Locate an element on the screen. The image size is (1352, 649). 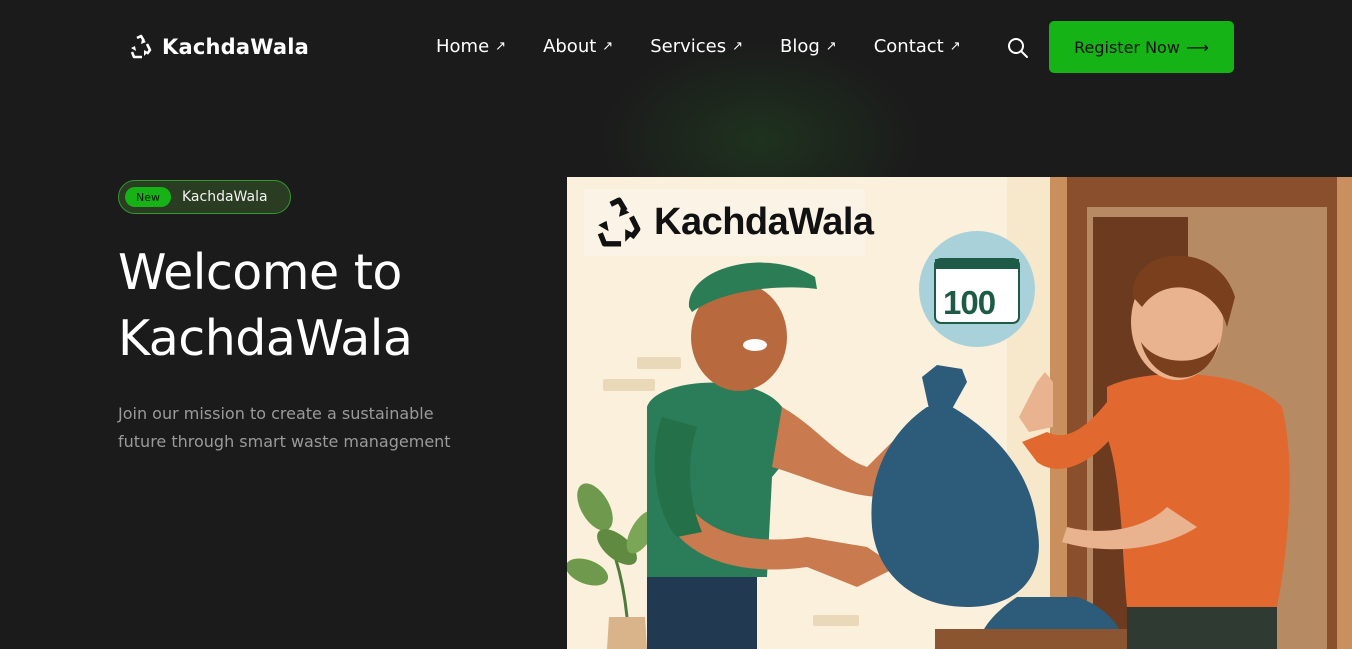
nav-item-contact: Contact ↗ is located at coordinates (917, 46).